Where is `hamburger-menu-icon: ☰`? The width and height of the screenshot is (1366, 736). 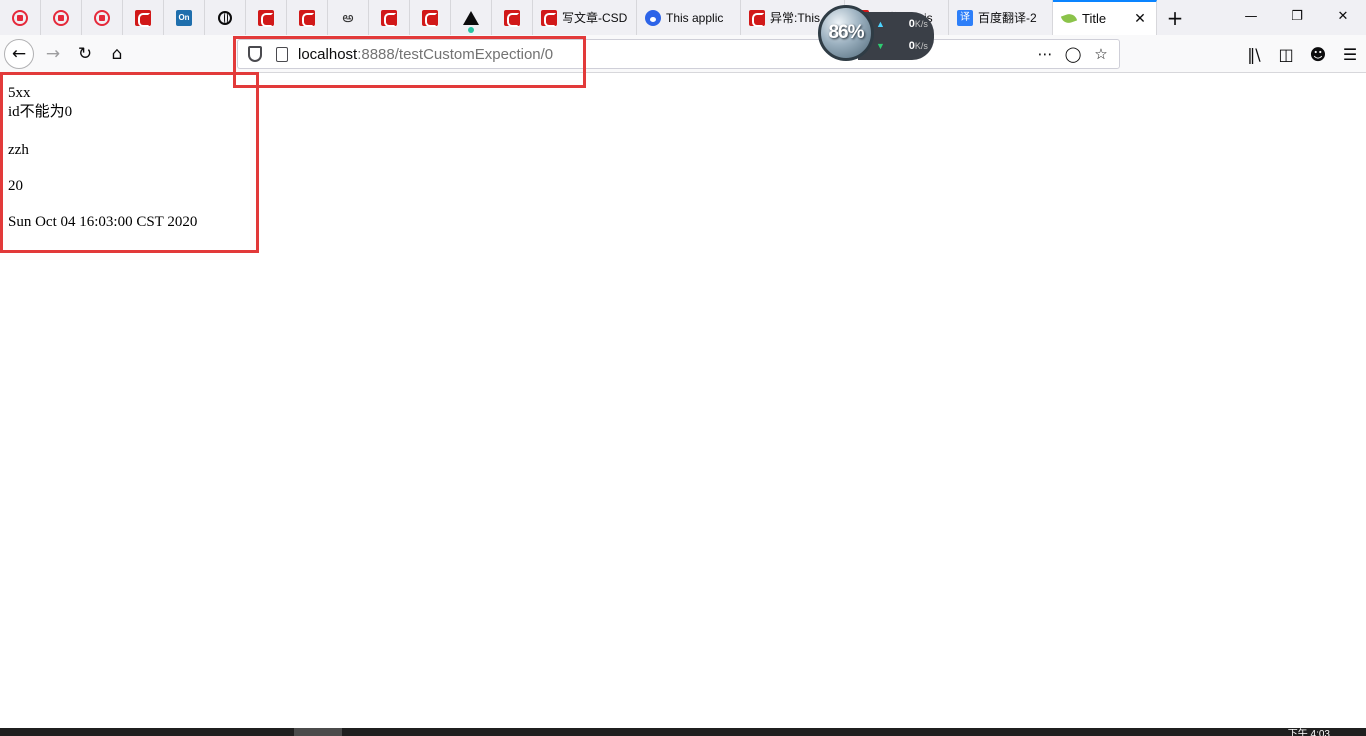 hamburger-menu-icon: ☰ is located at coordinates (1350, 54).